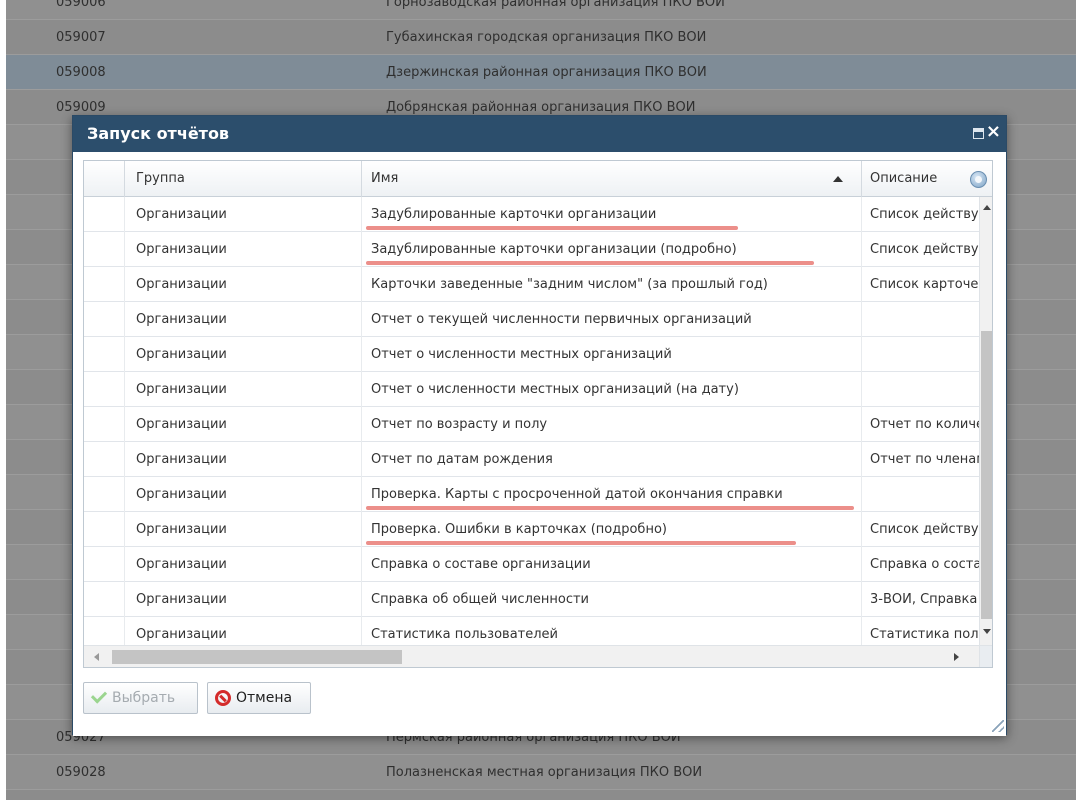 Image resolution: width=1076 pixels, height=800 pixels. What do you see at coordinates (81, 772) in the screenshot?
I see `background-row-code: 059028` at bounding box center [81, 772].